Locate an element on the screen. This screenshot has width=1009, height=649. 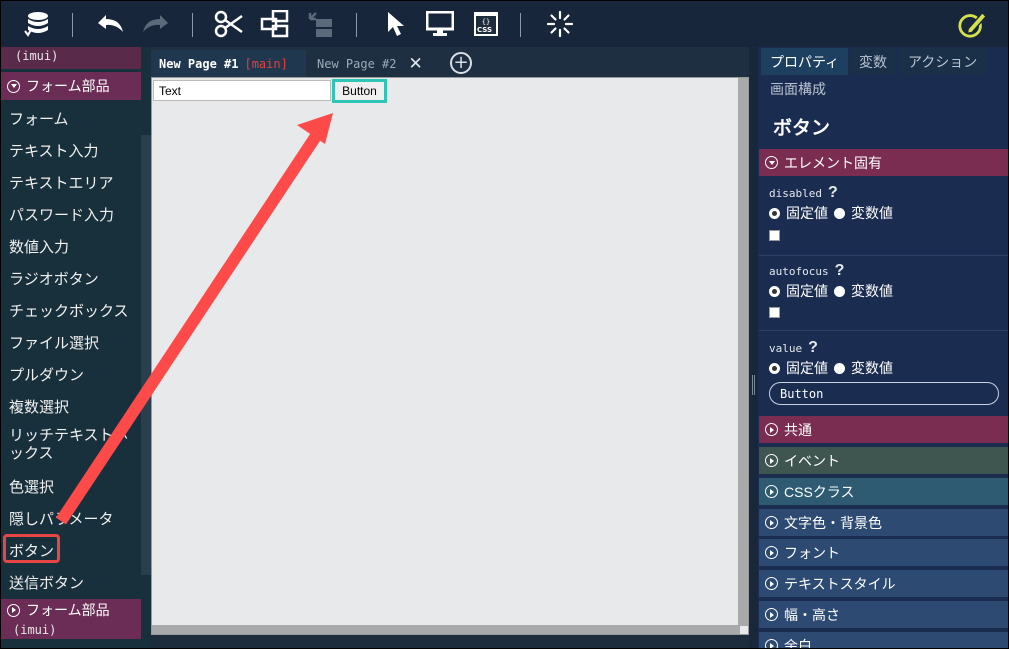
sidebar-item-hidden-param: 隠しパラメータ is located at coordinates (71, 518).